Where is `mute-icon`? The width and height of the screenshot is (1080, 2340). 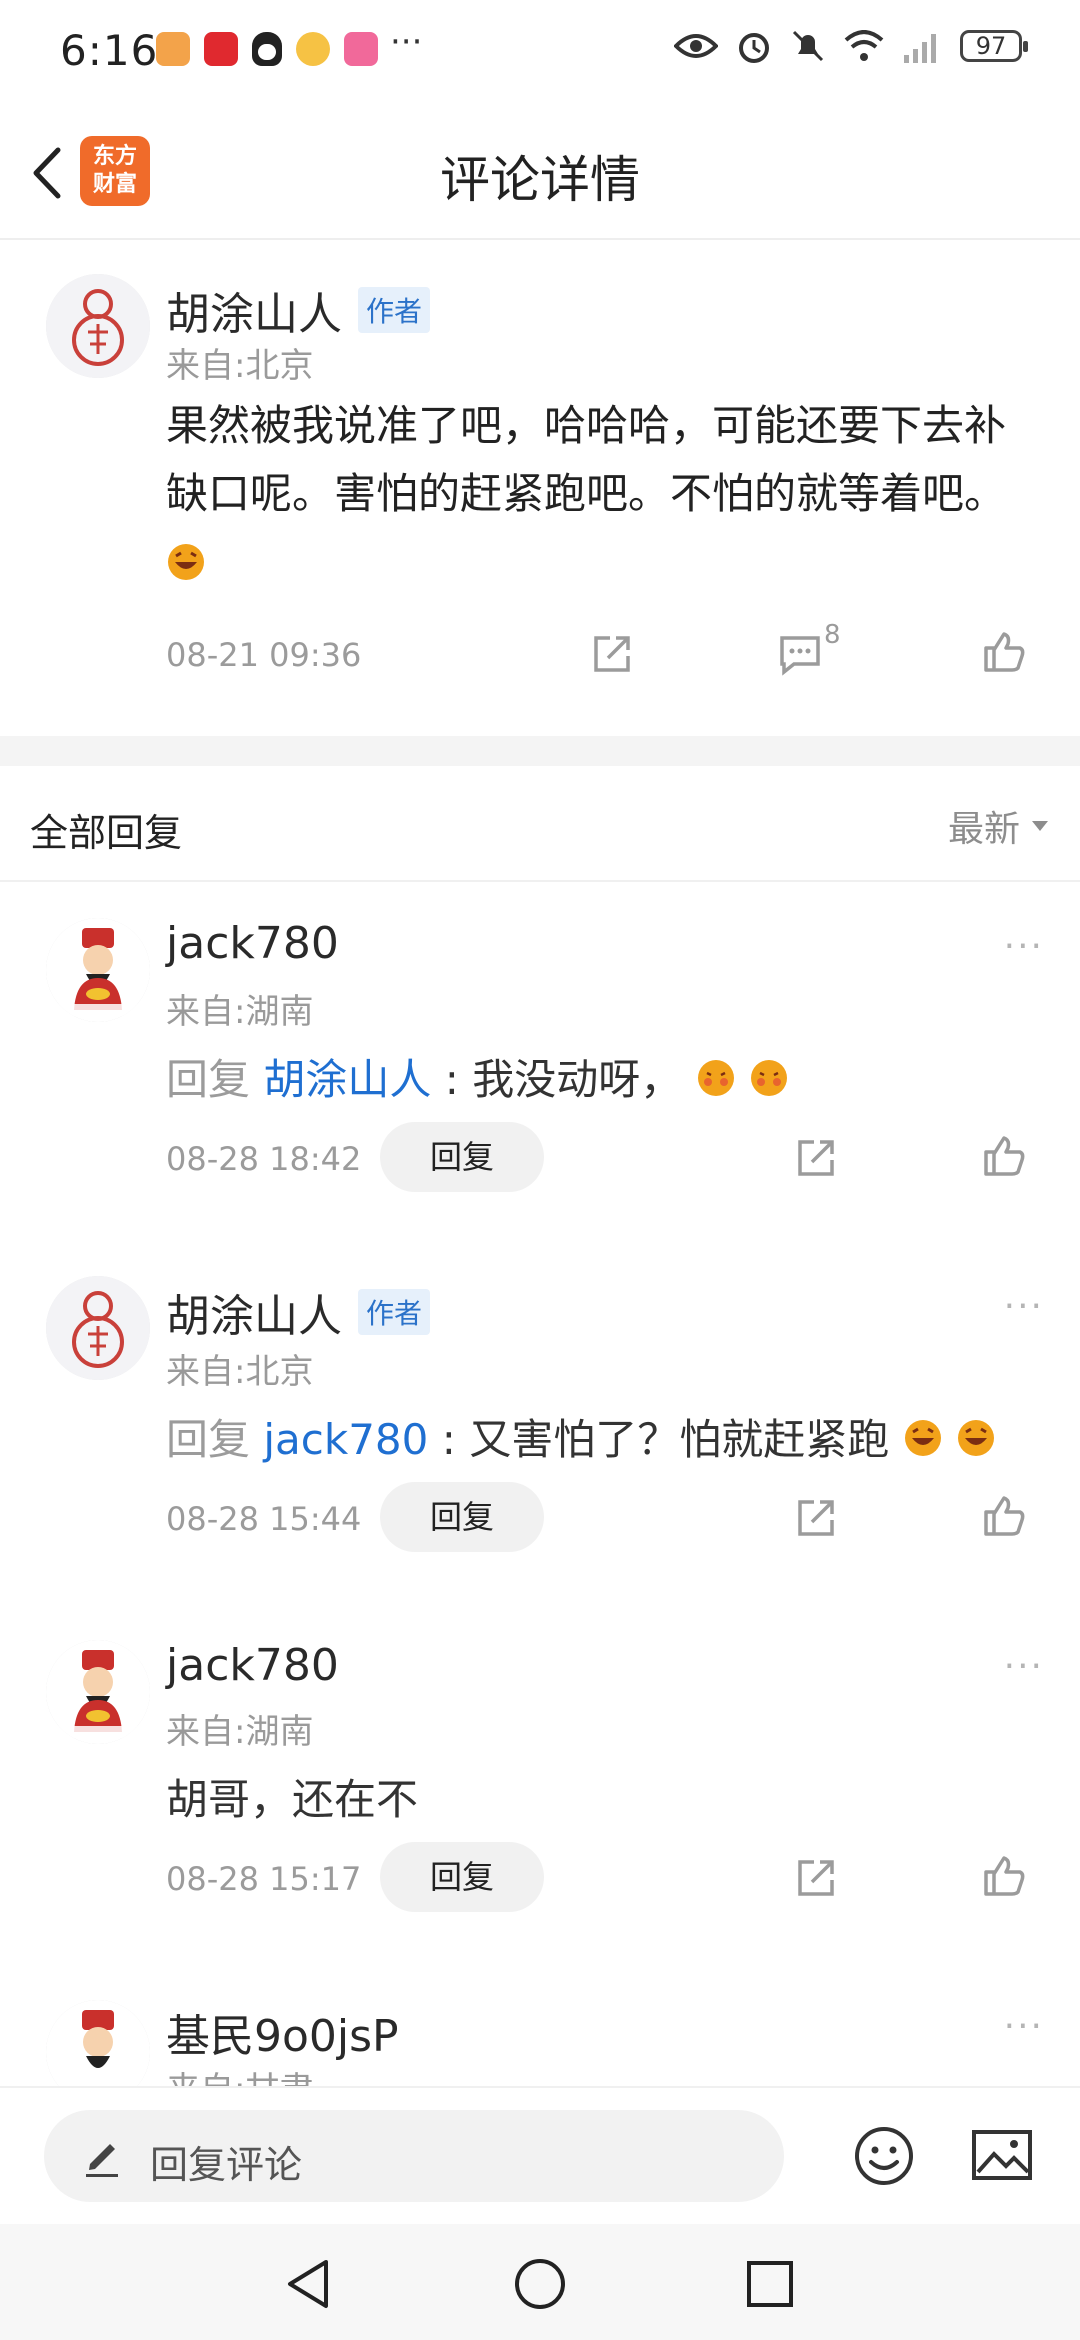 mute-icon is located at coordinates (808, 46).